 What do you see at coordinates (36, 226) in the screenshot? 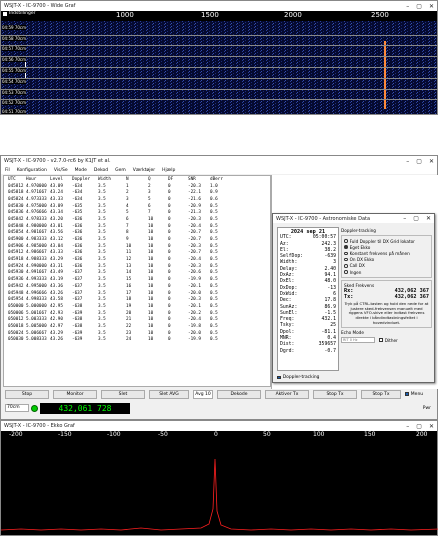
I see `table-cell: 4.980000` at bounding box center [36, 226].